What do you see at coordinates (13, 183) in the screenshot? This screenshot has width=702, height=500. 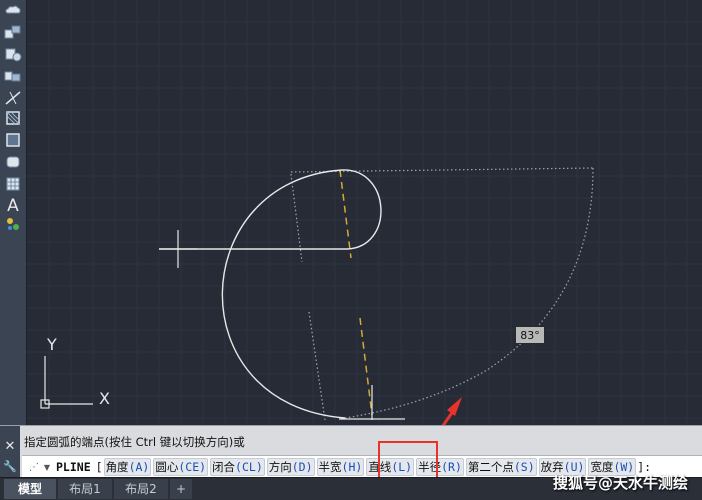 I see `table-grid-icon` at bounding box center [13, 183].